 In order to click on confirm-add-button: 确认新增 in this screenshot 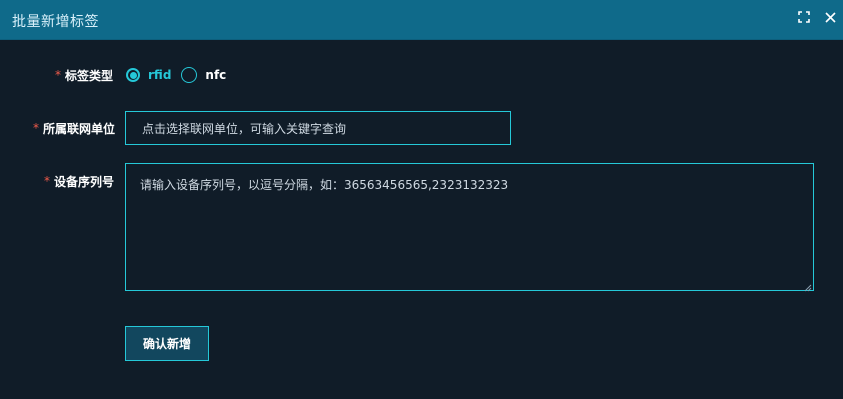, I will do `click(167, 343)`.